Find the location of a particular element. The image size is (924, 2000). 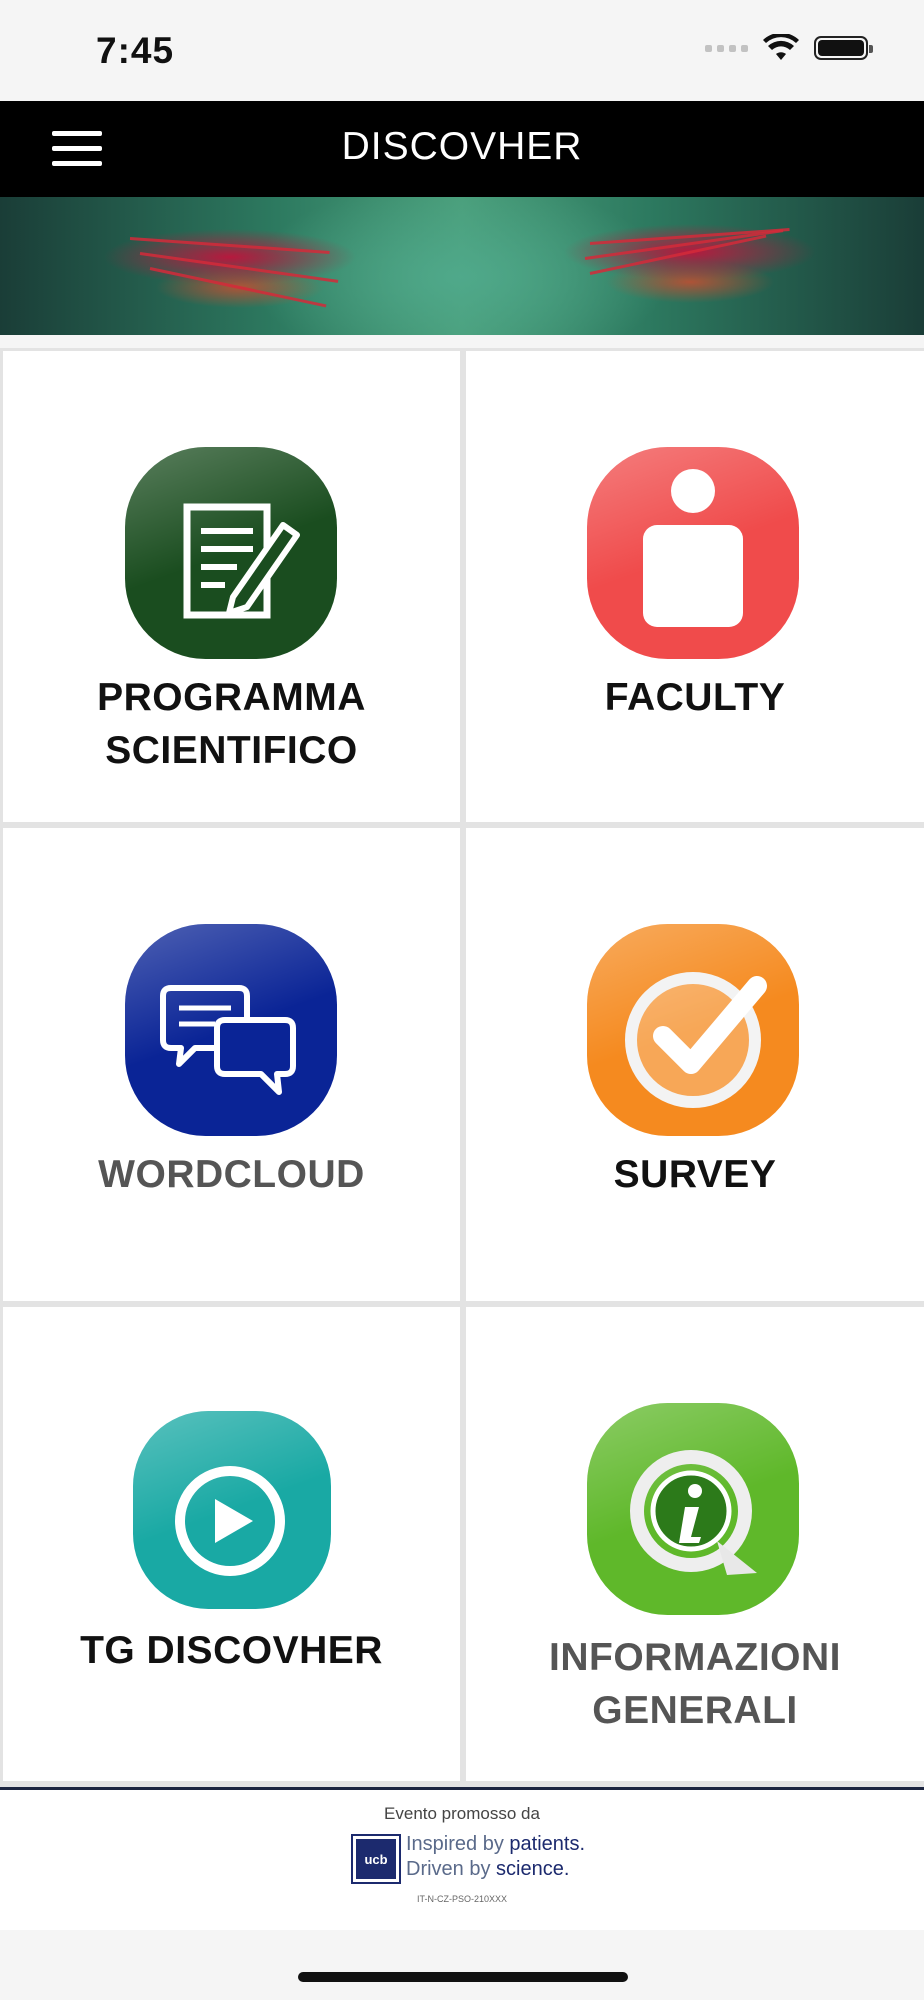

document-edit-icon is located at coordinates (231, 553).